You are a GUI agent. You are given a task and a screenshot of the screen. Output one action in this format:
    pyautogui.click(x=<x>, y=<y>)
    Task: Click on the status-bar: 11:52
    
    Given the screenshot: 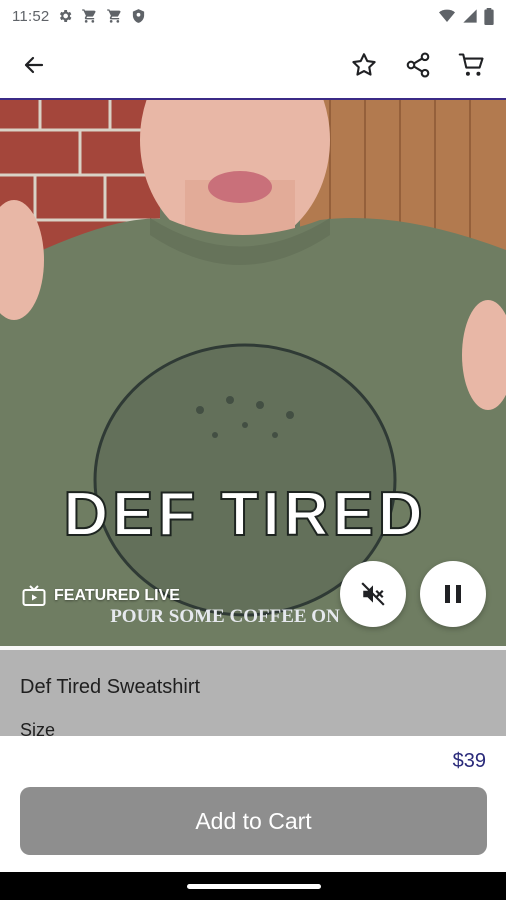 What is the action you would take?
    pyautogui.click(x=253, y=16)
    